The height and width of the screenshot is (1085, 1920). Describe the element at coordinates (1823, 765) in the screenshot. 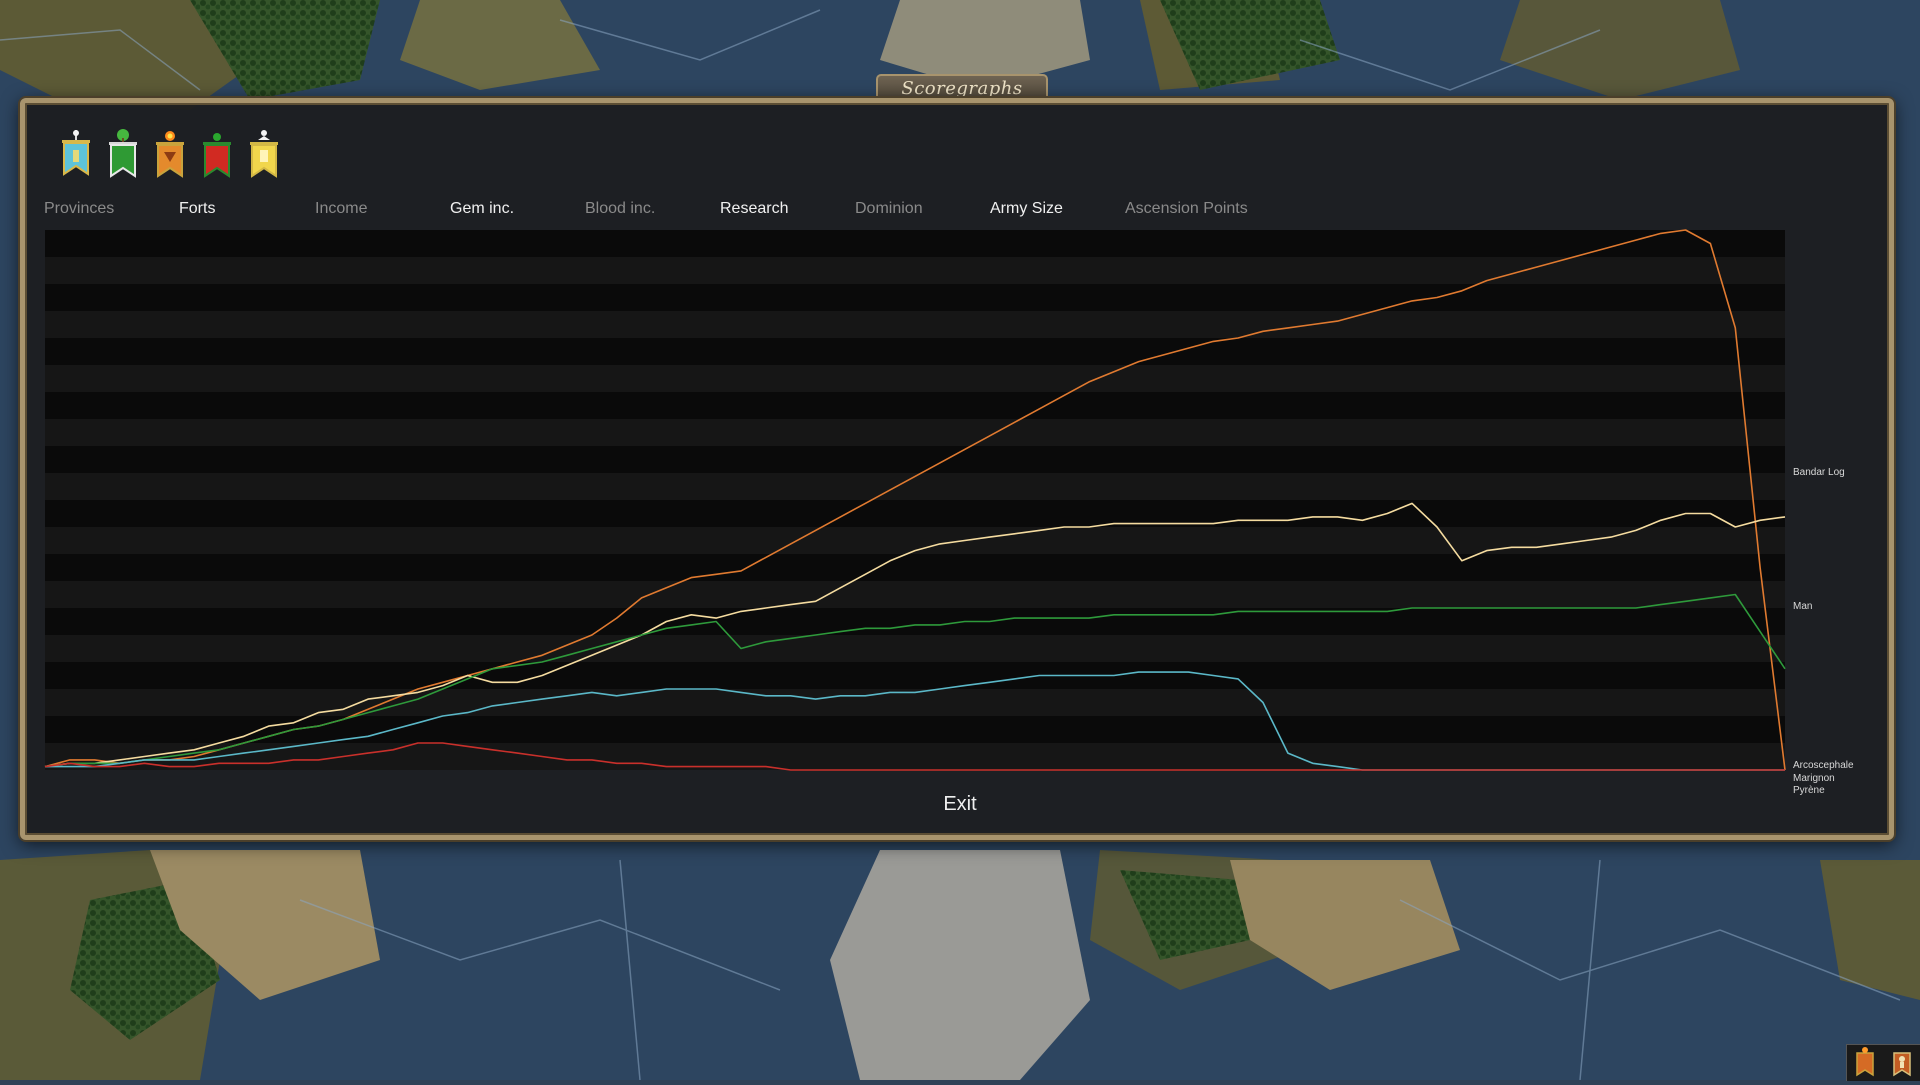

I see `series-end-label-arcoscephale: Arcoscephale` at that location.